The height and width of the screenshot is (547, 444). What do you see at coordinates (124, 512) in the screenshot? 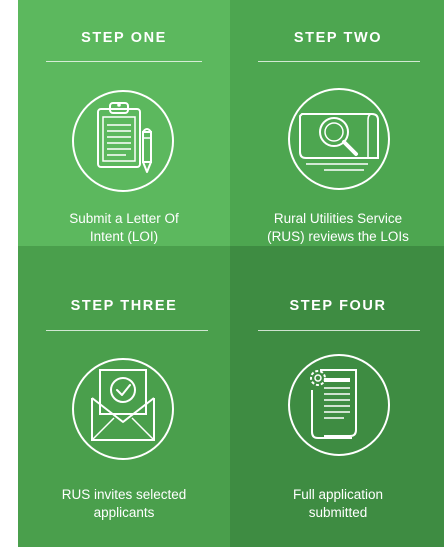
I see `step-three-line-2: applicants` at bounding box center [124, 512].